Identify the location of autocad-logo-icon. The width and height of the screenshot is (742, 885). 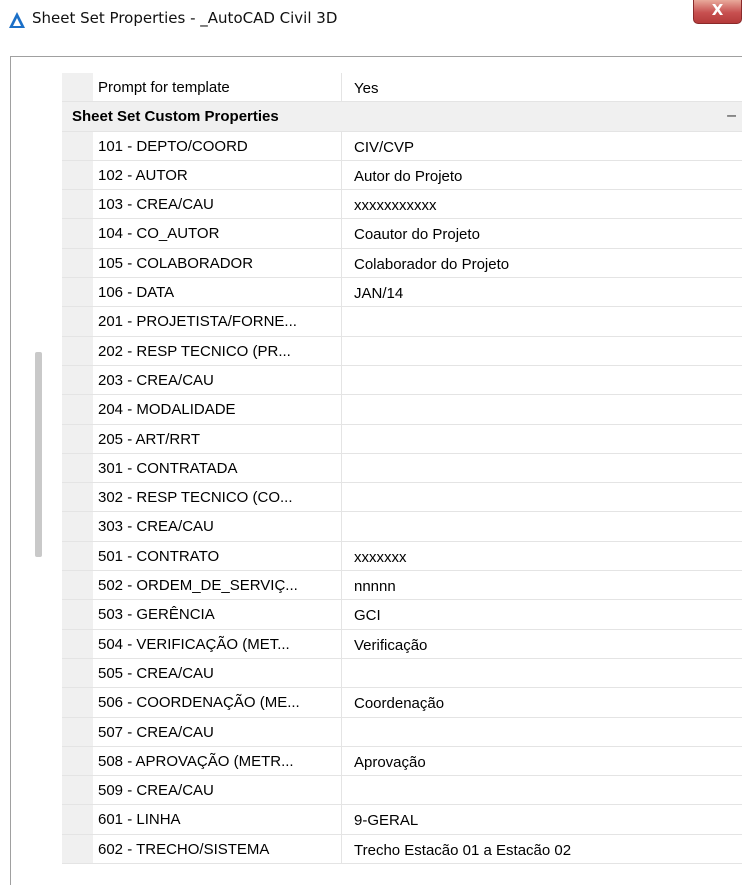
(17, 20).